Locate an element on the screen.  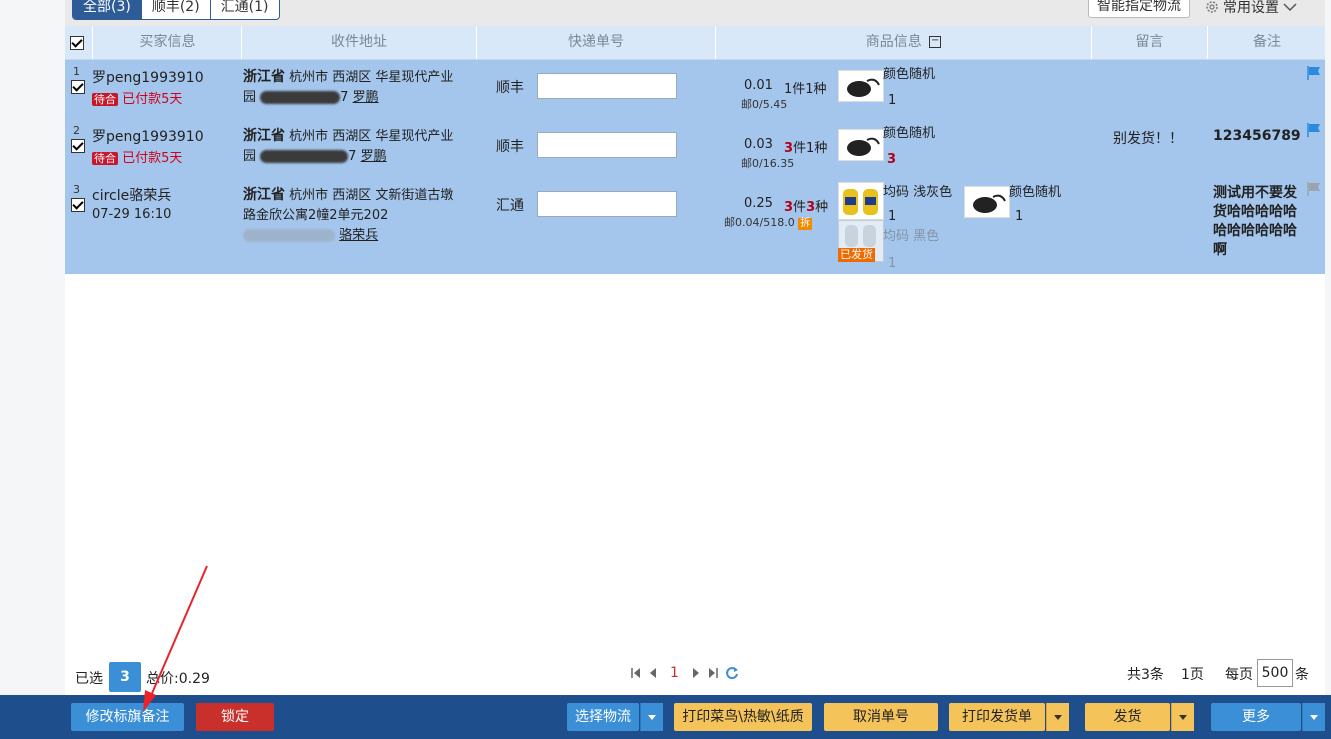
current-page: 1 is located at coordinates (674, 673).